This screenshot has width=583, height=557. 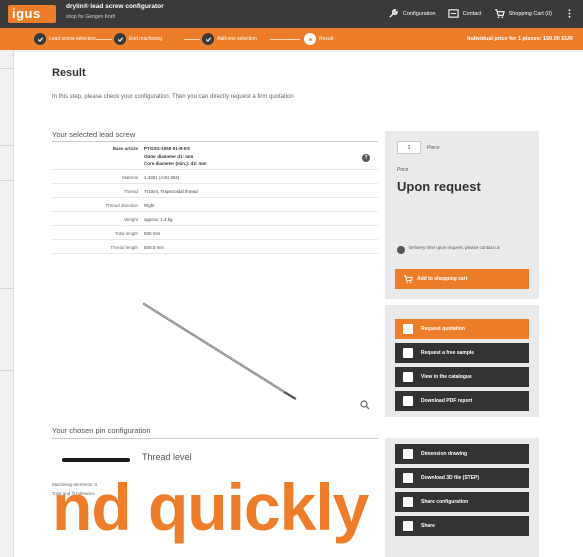 What do you see at coordinates (408, 401) in the screenshot?
I see `pdf-icon` at bounding box center [408, 401].